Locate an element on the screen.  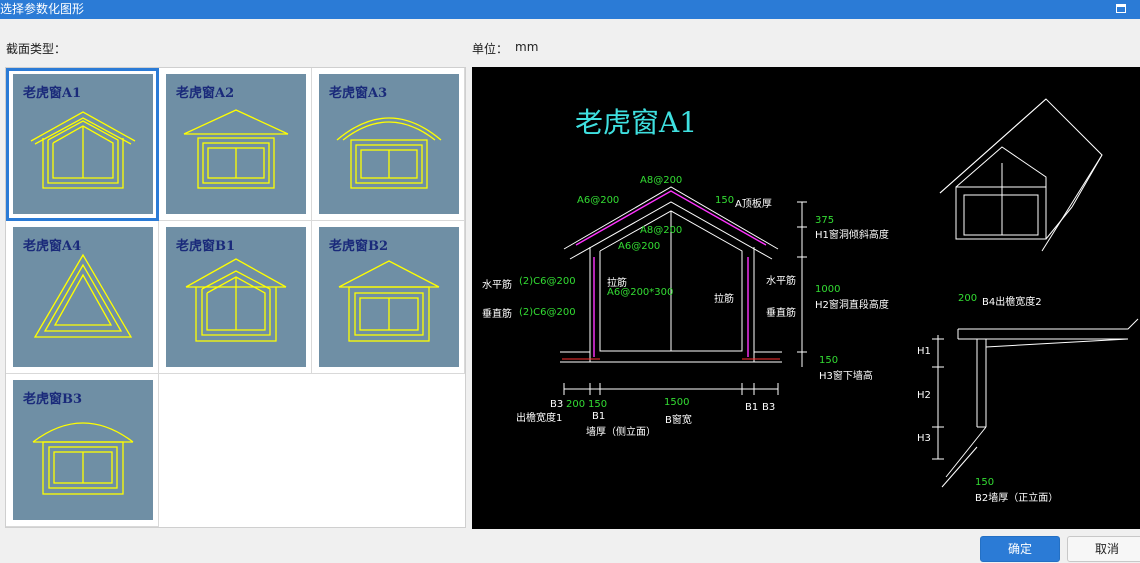
thumbnail-a3: 老虎窗A3 is located at coordinates (388, 144).